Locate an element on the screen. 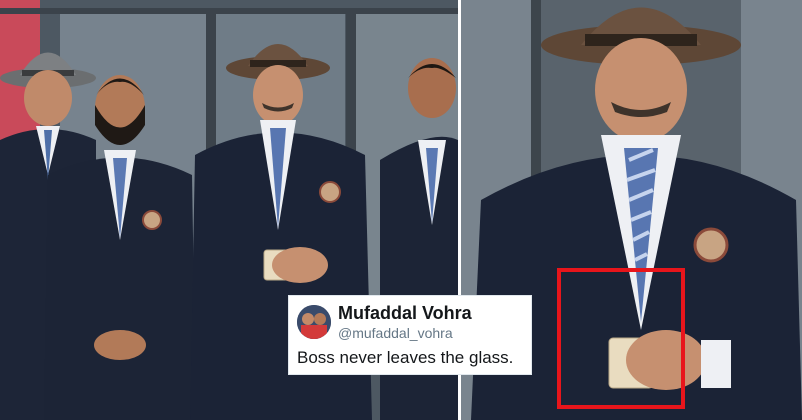 The height and width of the screenshot is (420, 802). tweet-handle: @mufaddal_vohra is located at coordinates (395, 333).